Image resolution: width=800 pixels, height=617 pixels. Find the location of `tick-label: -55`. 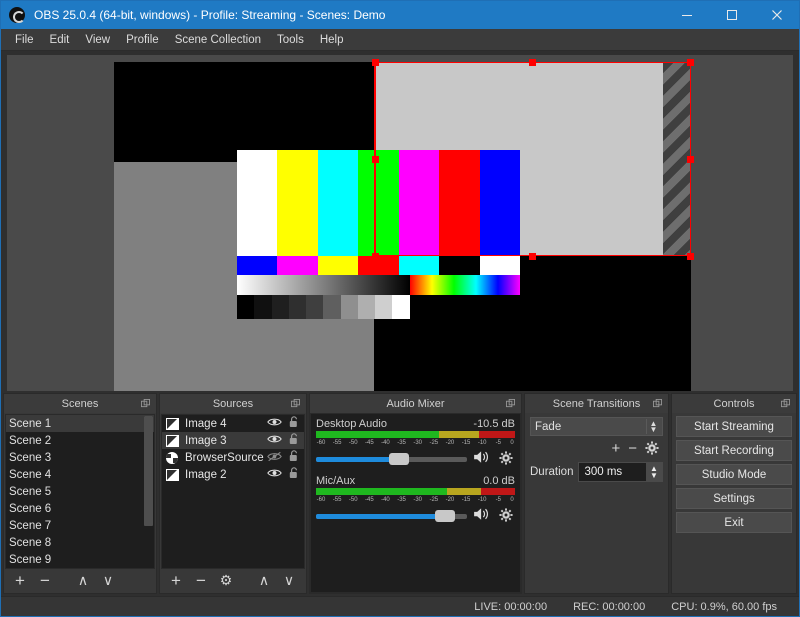

tick-label: -55 is located at coordinates (337, 500).